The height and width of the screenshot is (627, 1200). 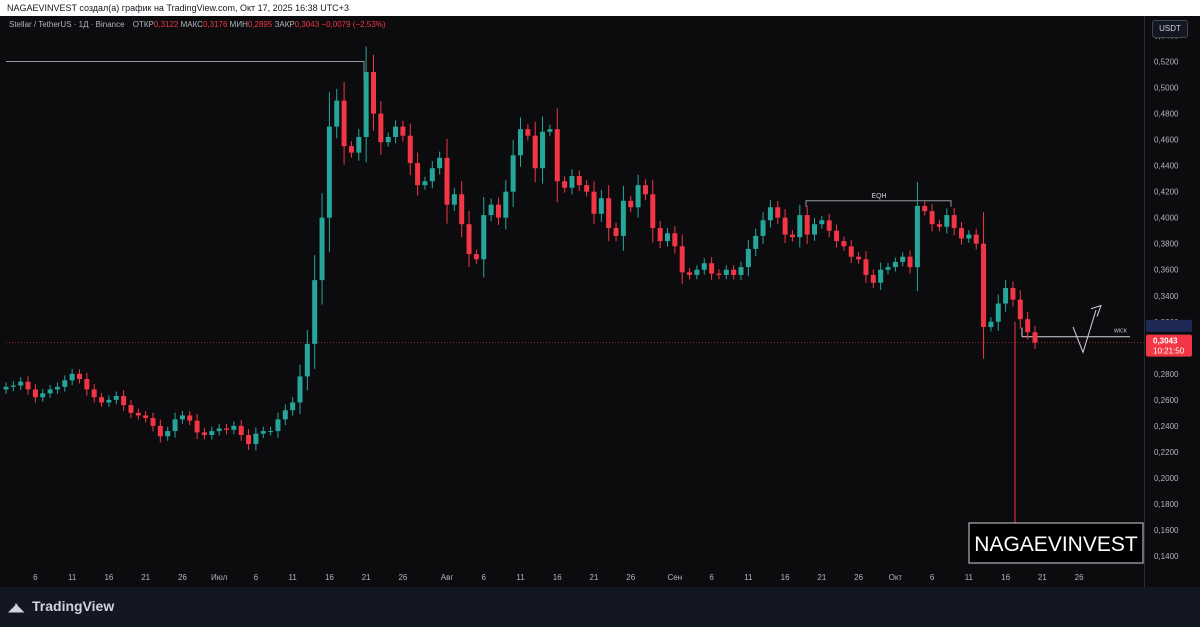 What do you see at coordinates (185, 71) in the screenshot?
I see `resistance-line` at bounding box center [185, 71].